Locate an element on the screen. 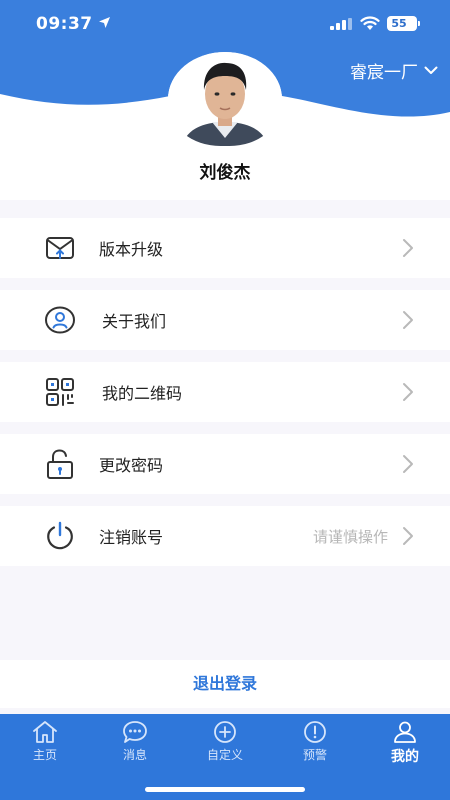 The width and height of the screenshot is (450, 800). status-bar: 09:37 55 is located at coordinates (225, 24).